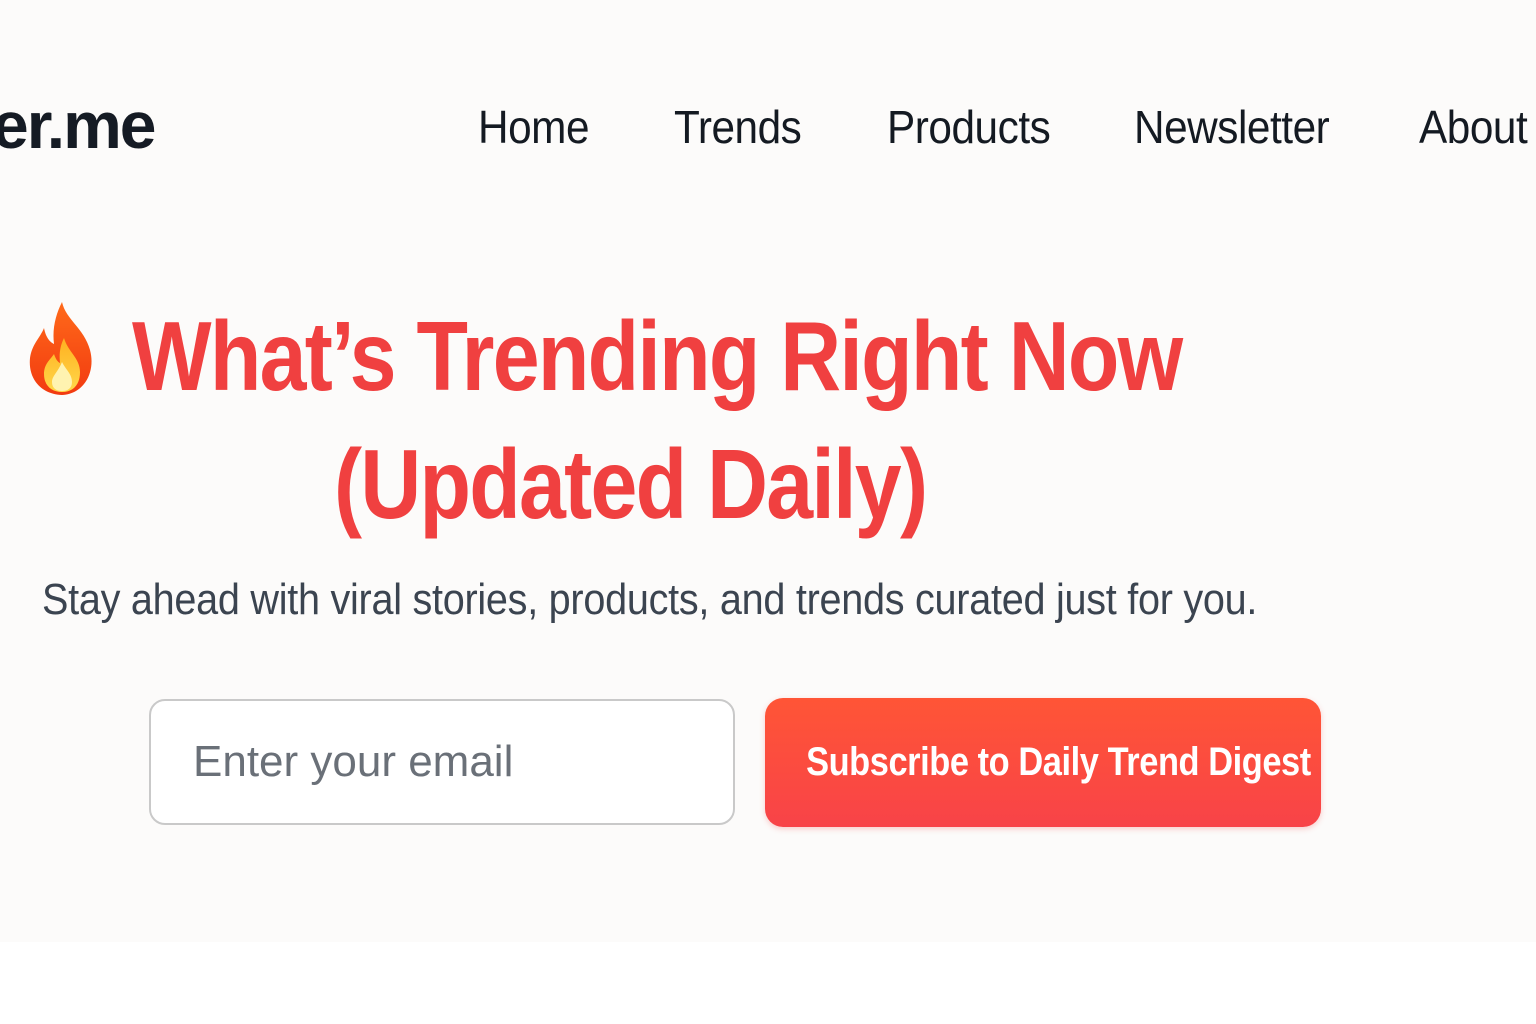  I want to click on email-input, so click(442, 762).